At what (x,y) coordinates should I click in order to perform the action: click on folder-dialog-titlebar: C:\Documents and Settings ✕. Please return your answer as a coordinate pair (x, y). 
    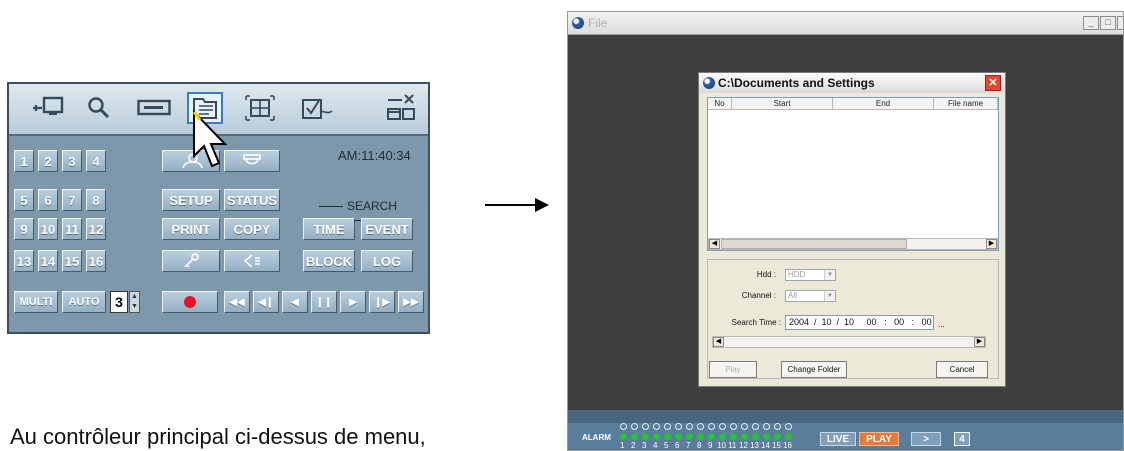
    Looking at the image, I should click on (852, 83).